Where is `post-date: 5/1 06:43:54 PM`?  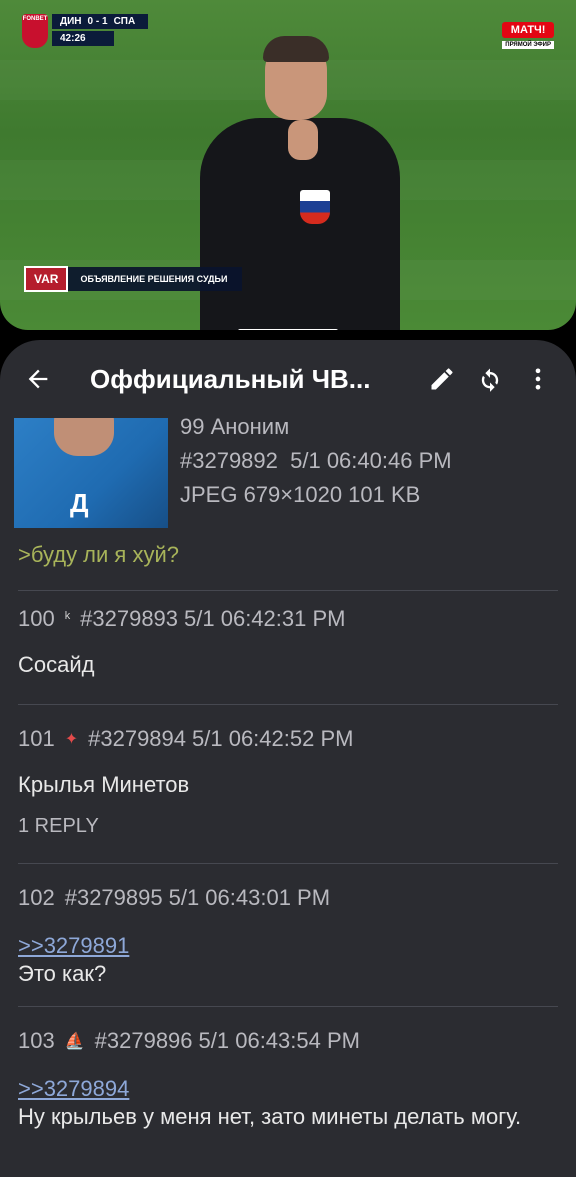
post-date: 5/1 06:43:54 PM is located at coordinates (279, 1040).